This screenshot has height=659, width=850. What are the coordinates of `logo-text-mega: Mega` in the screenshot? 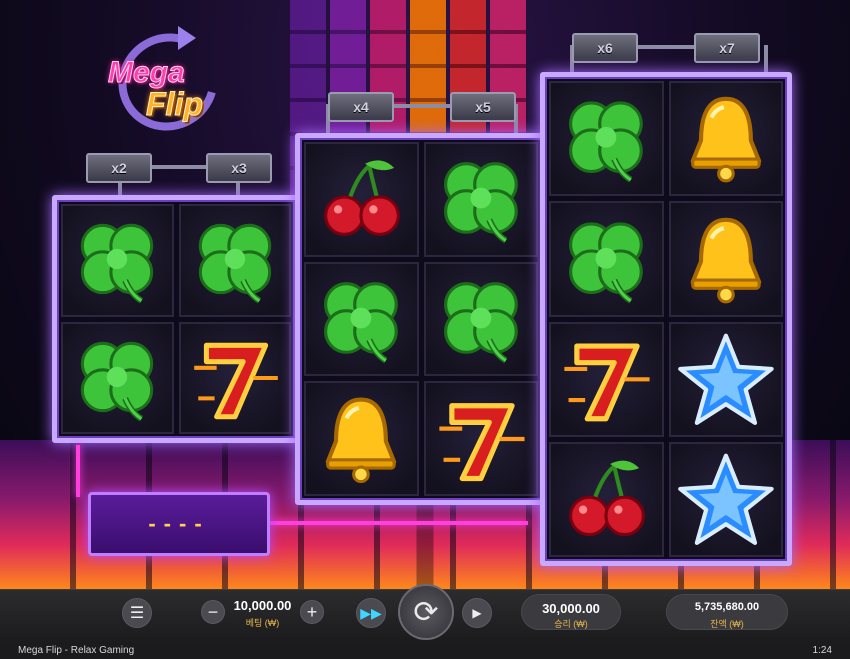 It's located at (147, 73).